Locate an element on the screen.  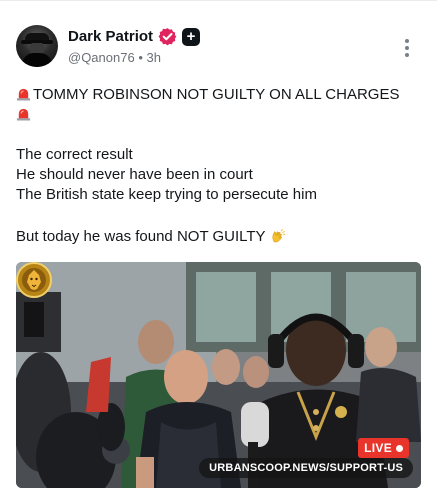
post-text-line-1: TOMMY ROBINSON NOT GUILTY ON ALL CHARGES is located at coordinates (207, 95).